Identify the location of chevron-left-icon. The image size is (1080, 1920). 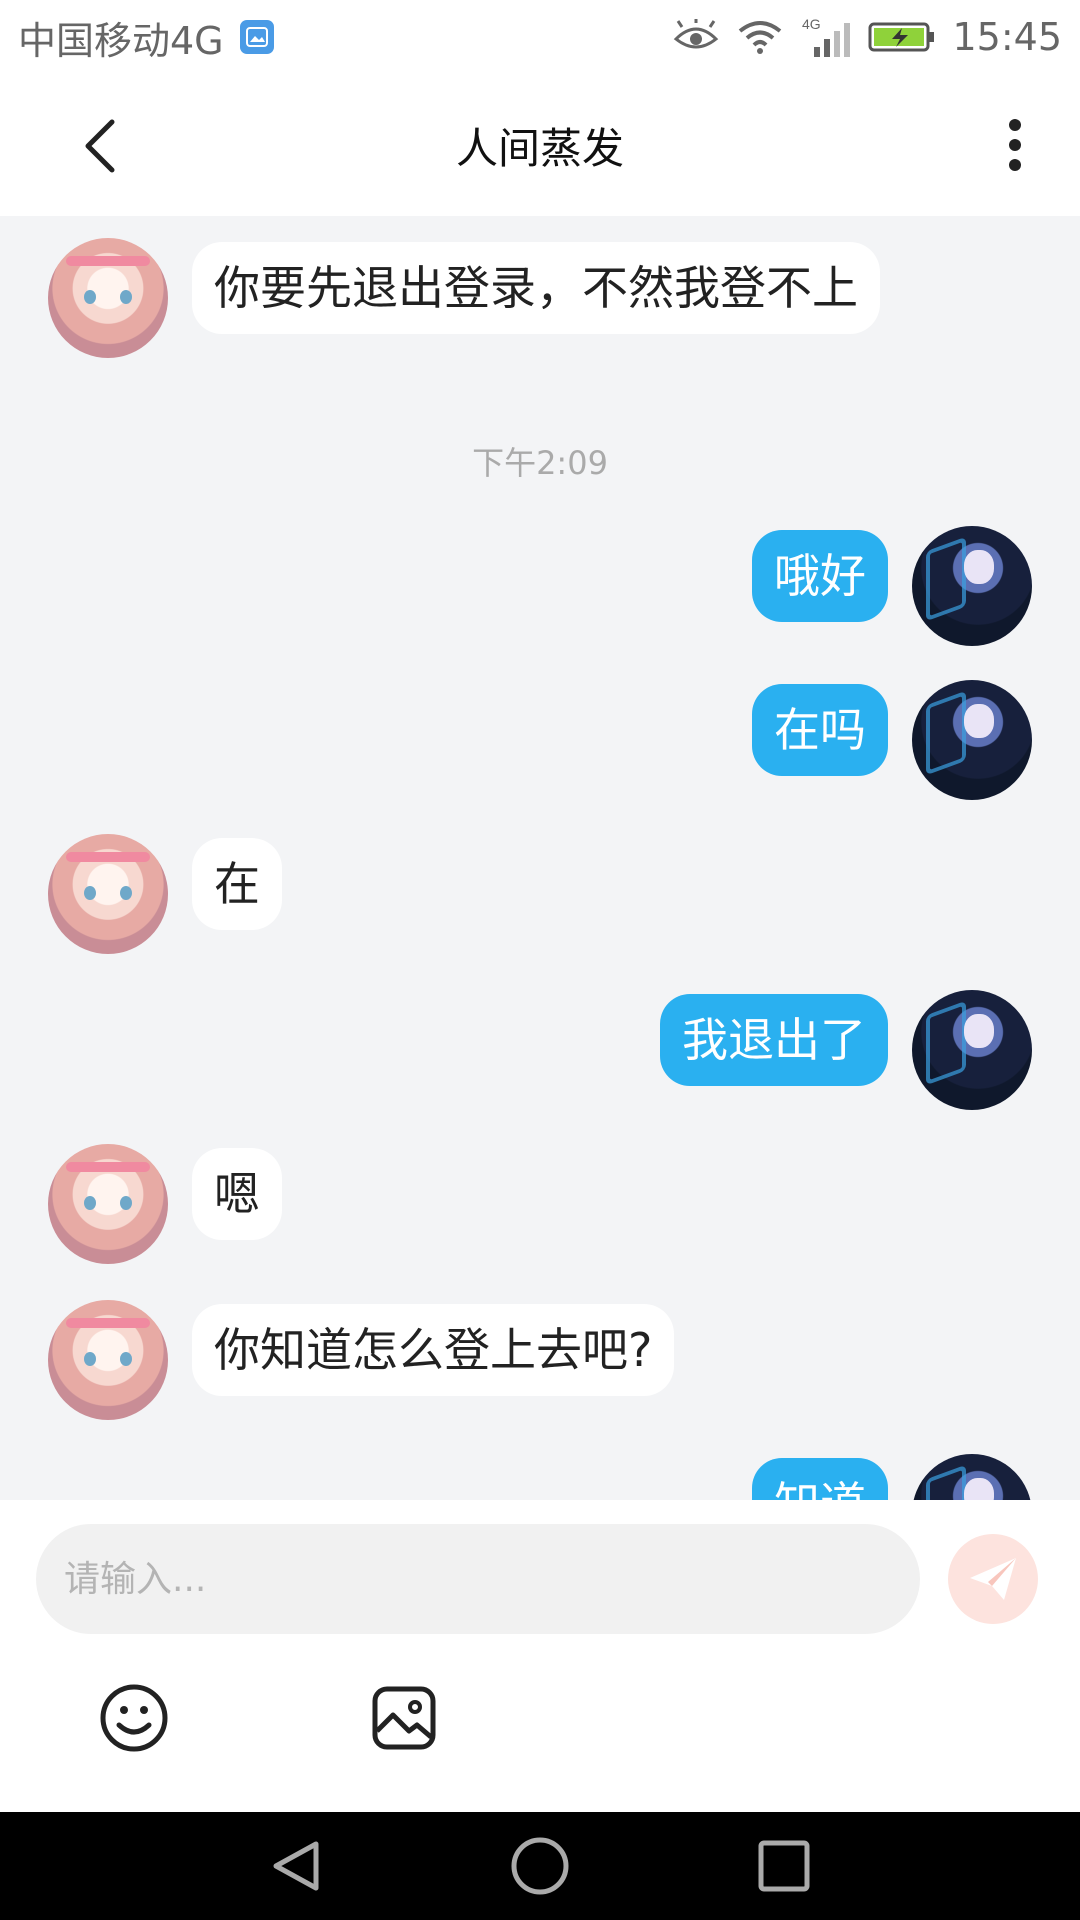
(100, 146).